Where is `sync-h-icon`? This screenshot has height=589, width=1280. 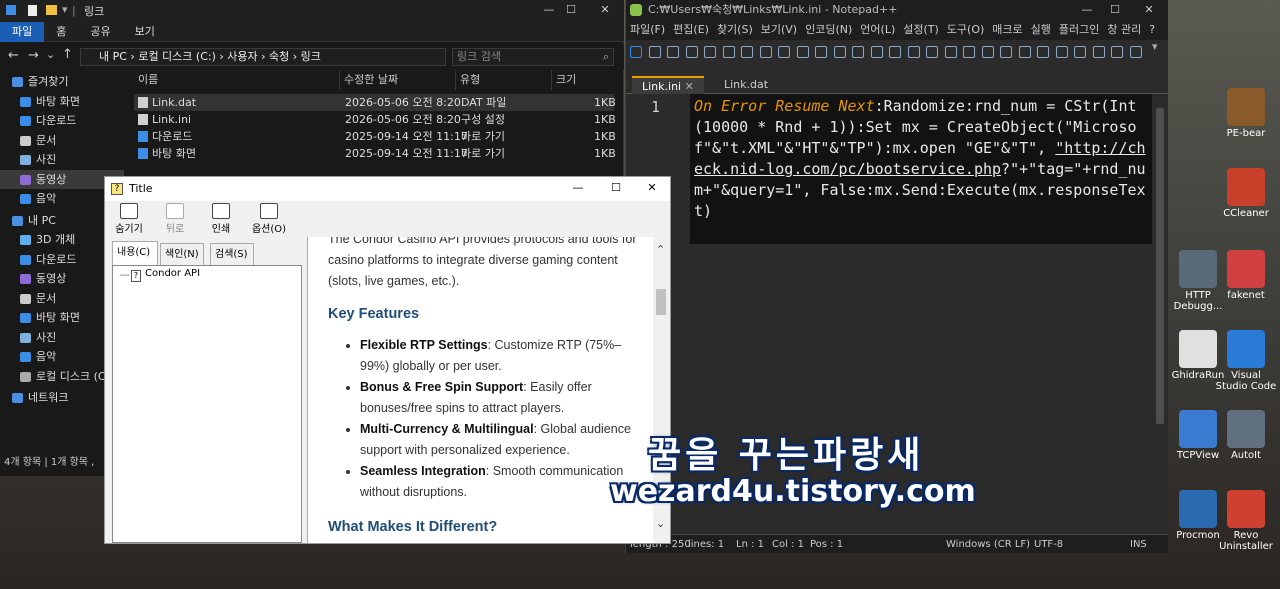 sync-h-icon is located at coordinates (950, 52).